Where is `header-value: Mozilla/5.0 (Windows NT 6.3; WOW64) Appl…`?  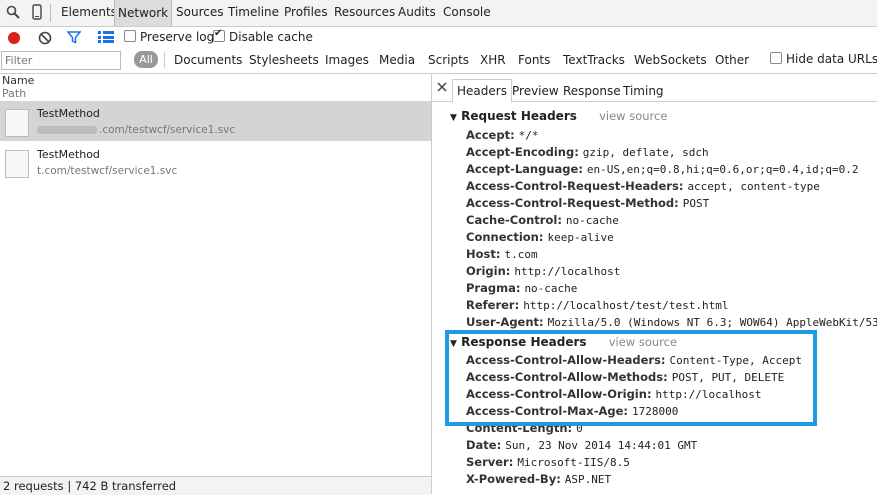
header-value: Mozilla/5.0 (Windows NT 6.3; WOW64) Appl… is located at coordinates (712, 322).